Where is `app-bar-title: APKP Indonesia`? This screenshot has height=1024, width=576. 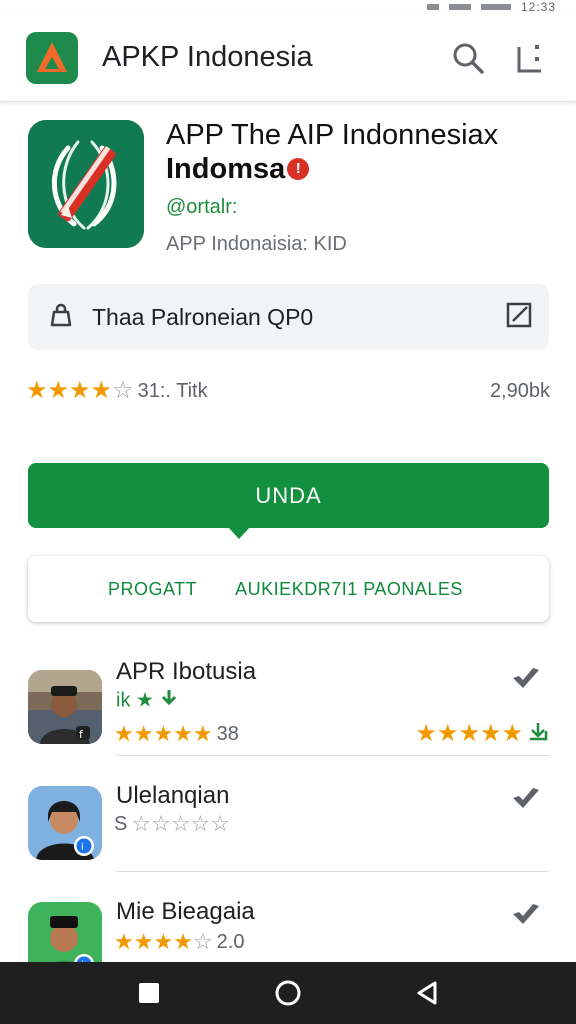 app-bar-title: APKP Indonesia is located at coordinates (207, 57).